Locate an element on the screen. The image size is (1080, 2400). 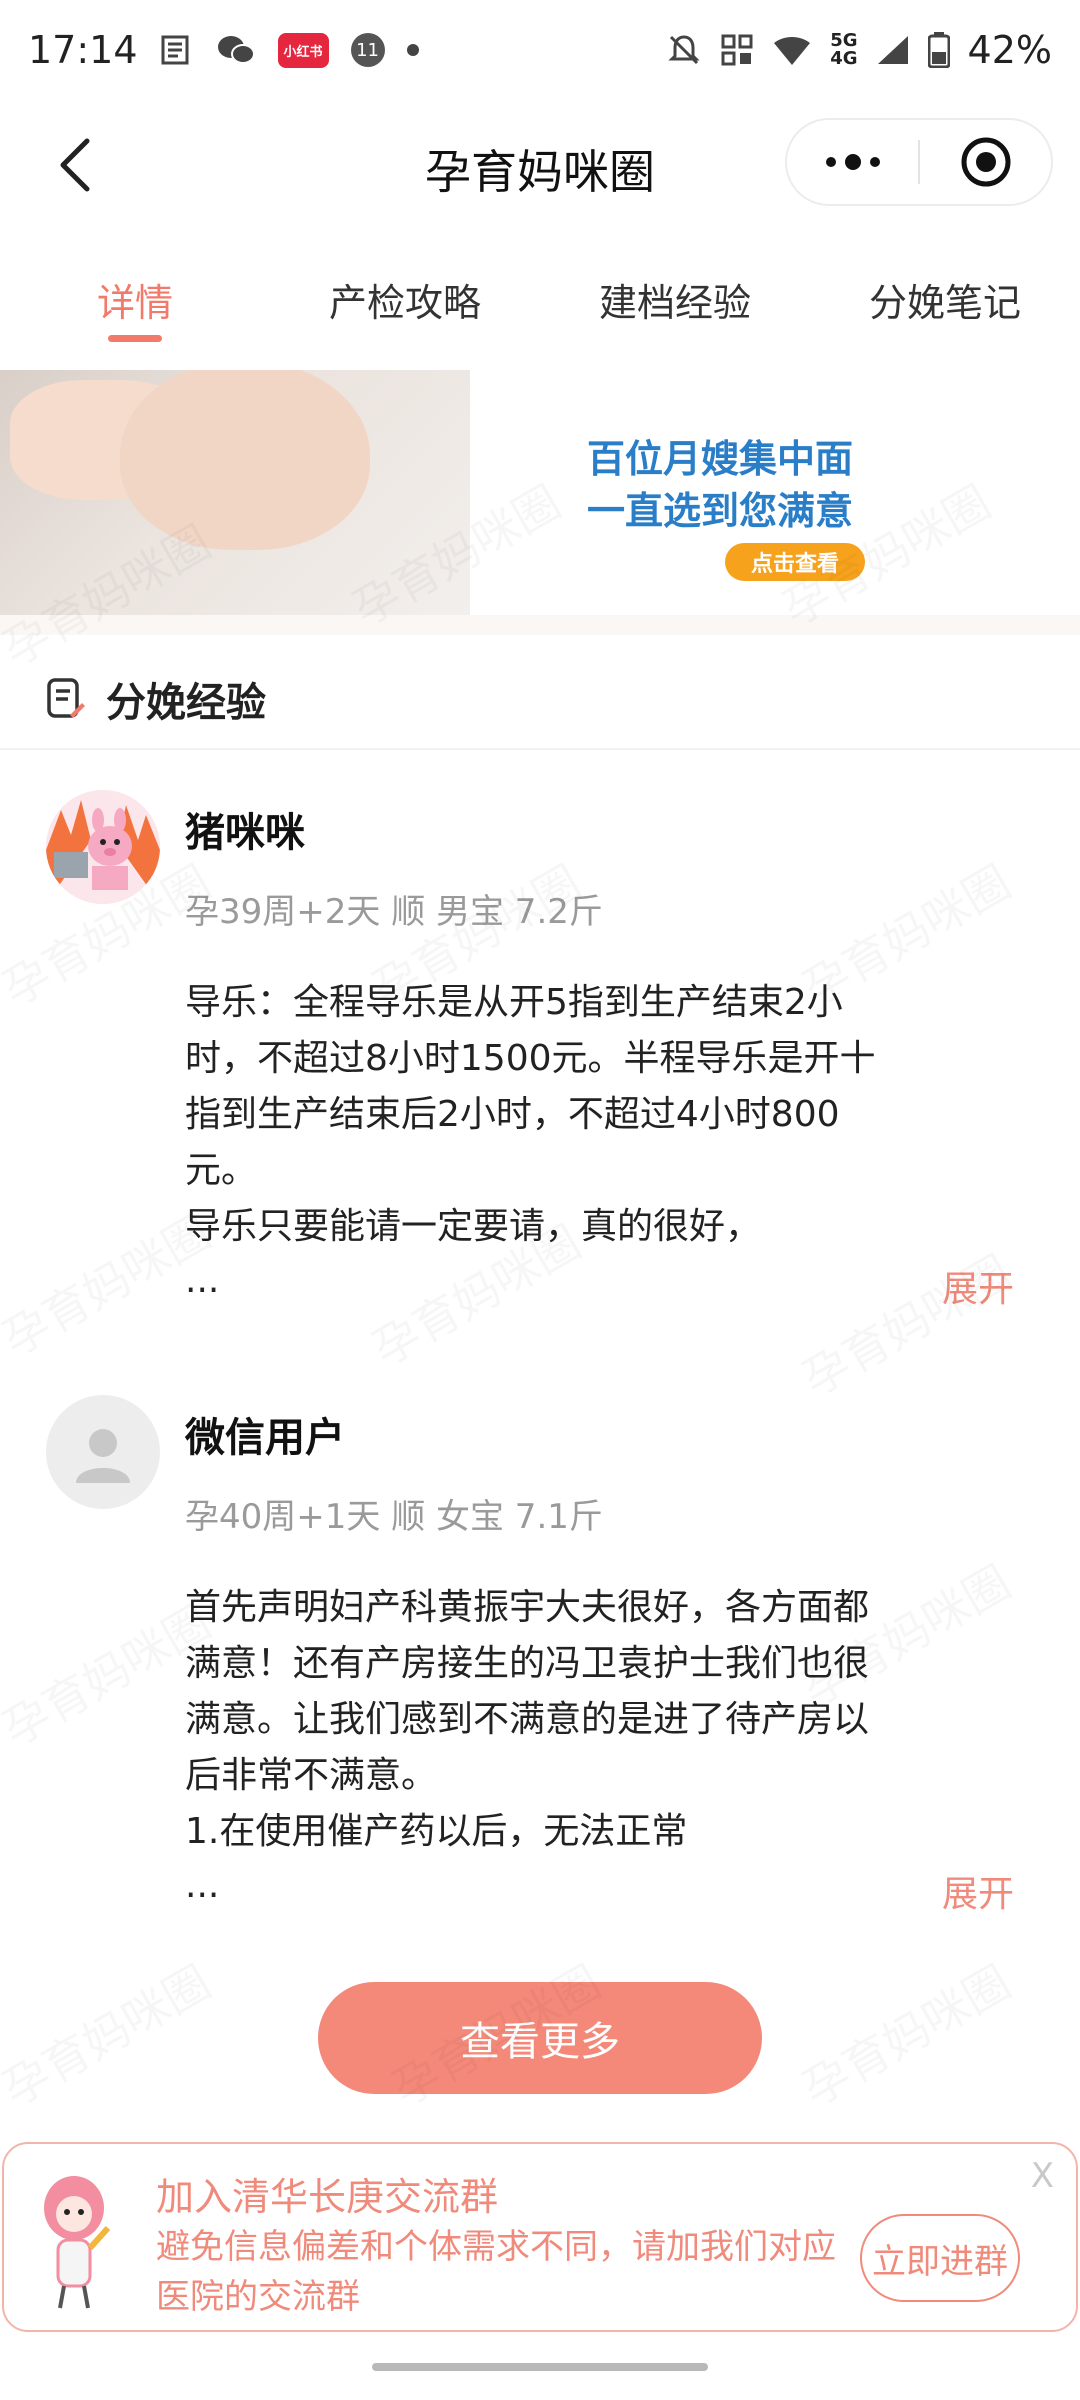
wechat-icon is located at coordinates (236, 50).